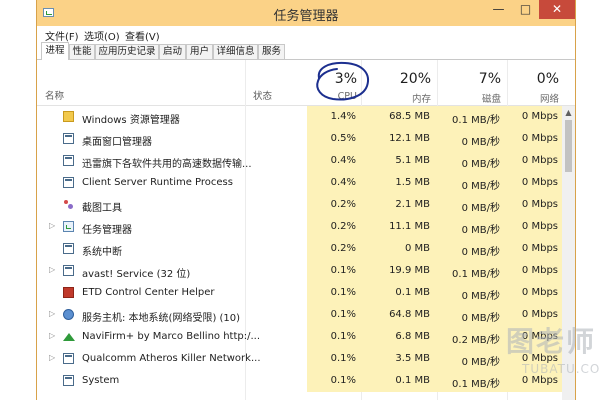  I want to click on memory-value: 2.1 MB, so click(412, 204).